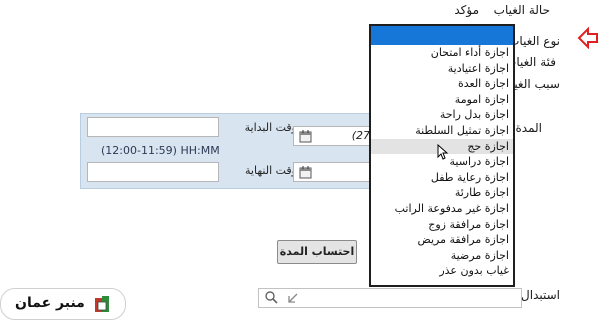 The image size is (600, 321). I want to click on watermark-text: منبر عمان, so click(50, 303).